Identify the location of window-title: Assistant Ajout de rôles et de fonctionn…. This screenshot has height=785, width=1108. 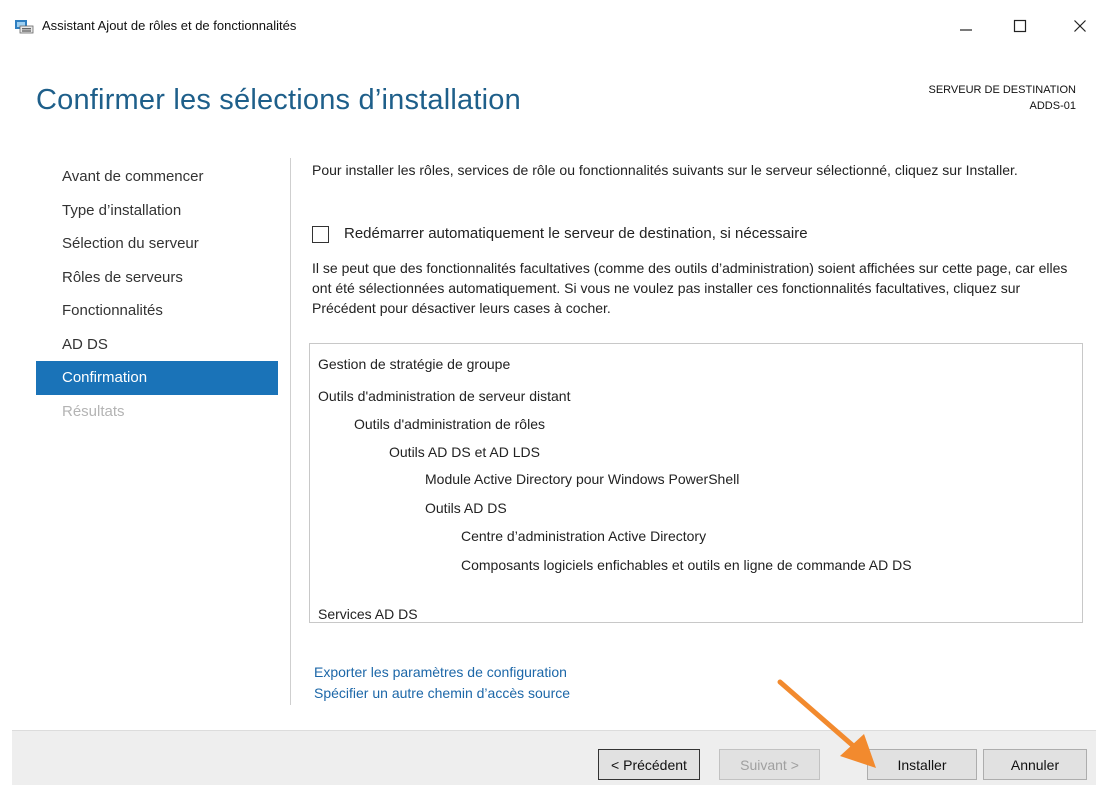
(169, 25).